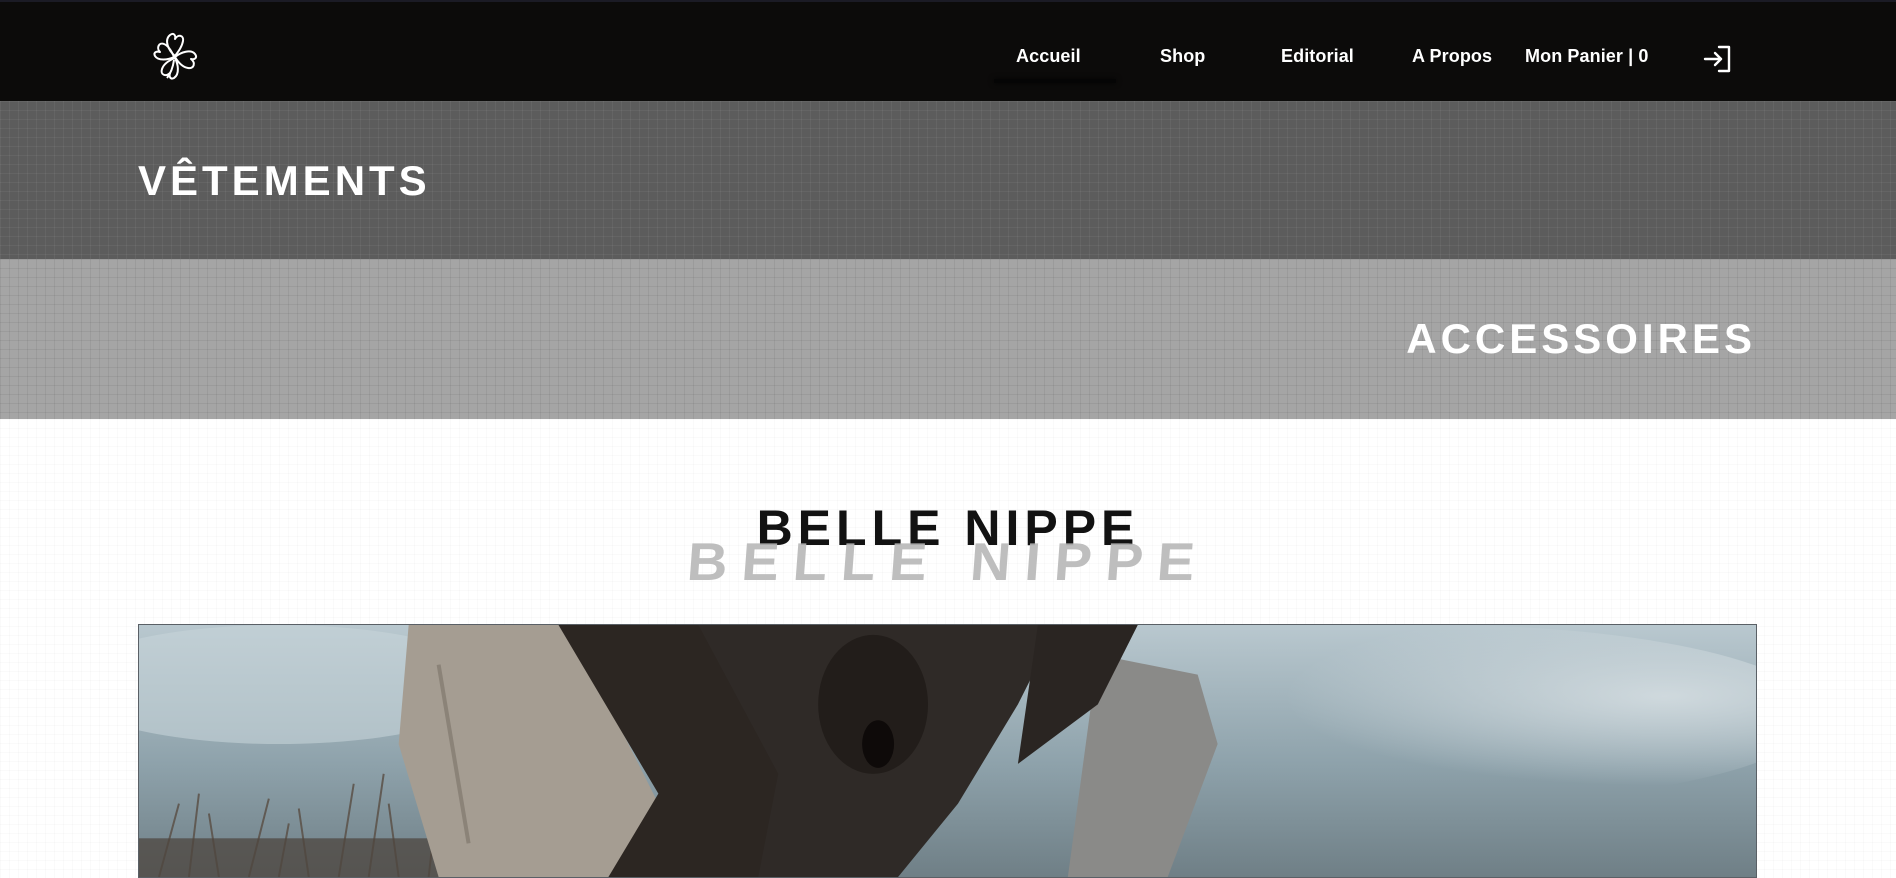 The height and width of the screenshot is (878, 1896). Describe the element at coordinates (284, 180) in the screenshot. I see `category-vetements-title: VÊTEMENTS` at that location.